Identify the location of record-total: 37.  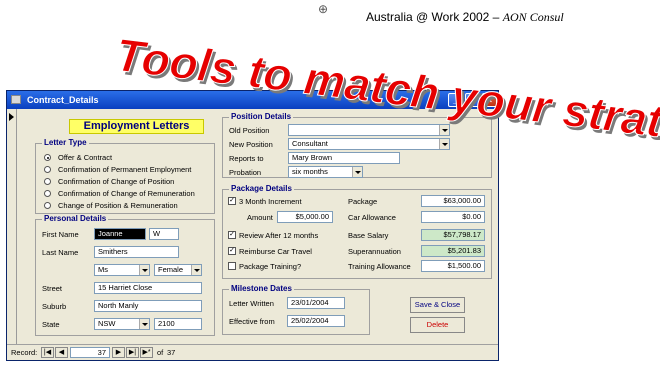
(171, 352).